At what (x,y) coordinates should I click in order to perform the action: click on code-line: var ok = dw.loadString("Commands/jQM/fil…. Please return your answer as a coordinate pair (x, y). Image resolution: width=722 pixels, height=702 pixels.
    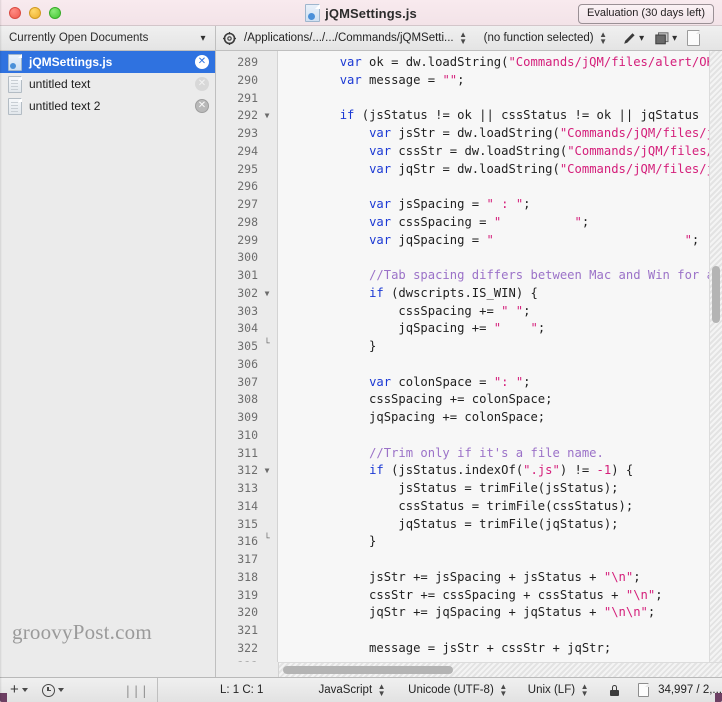
    Looking at the image, I should click on (500, 63).